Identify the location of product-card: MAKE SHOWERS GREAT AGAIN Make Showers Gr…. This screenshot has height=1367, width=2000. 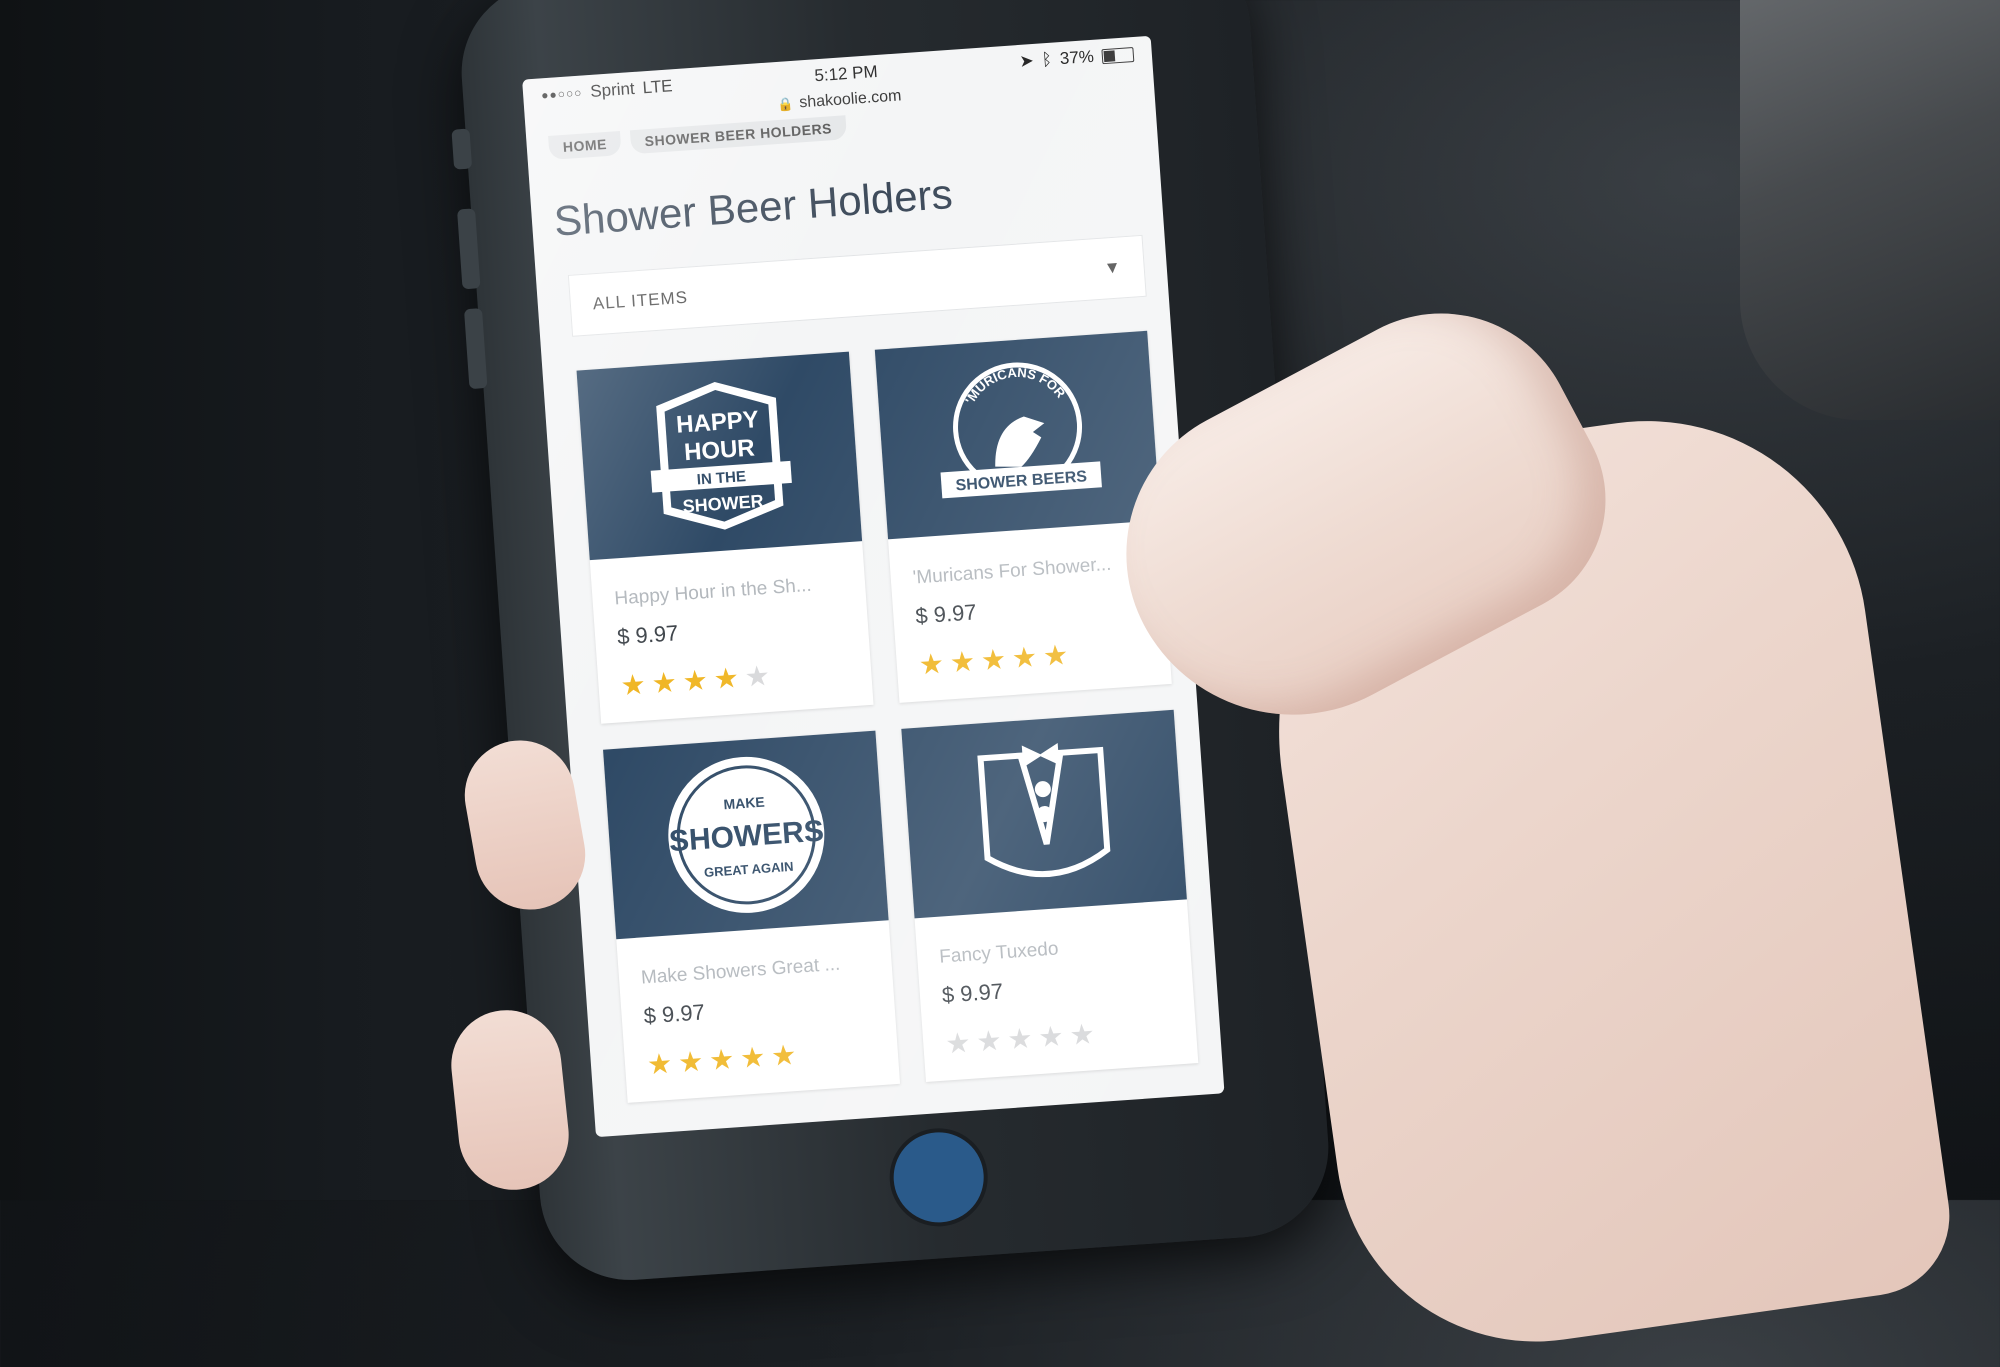
(752, 916).